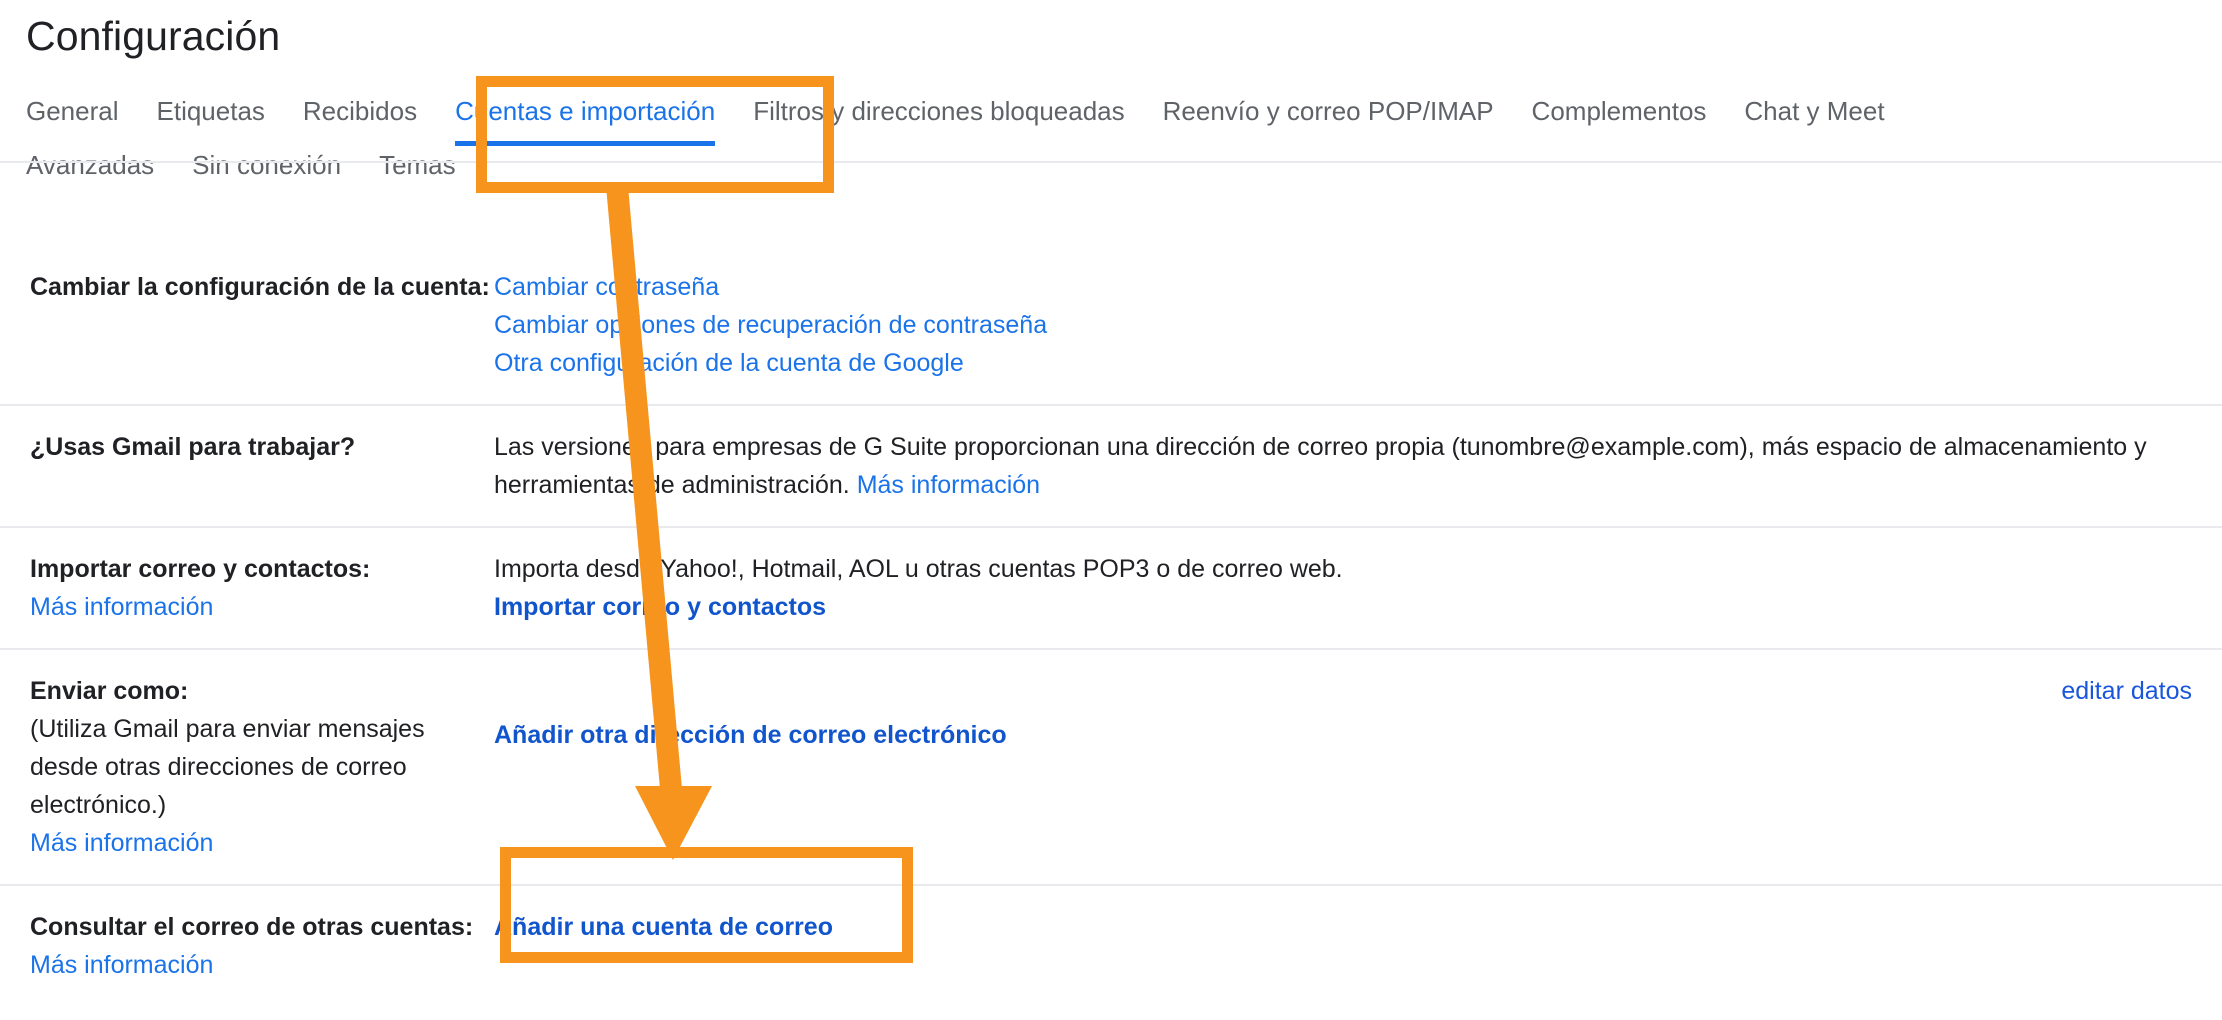 This screenshot has width=2222, height=1020. I want to click on page-title: Configuración, so click(153, 36).